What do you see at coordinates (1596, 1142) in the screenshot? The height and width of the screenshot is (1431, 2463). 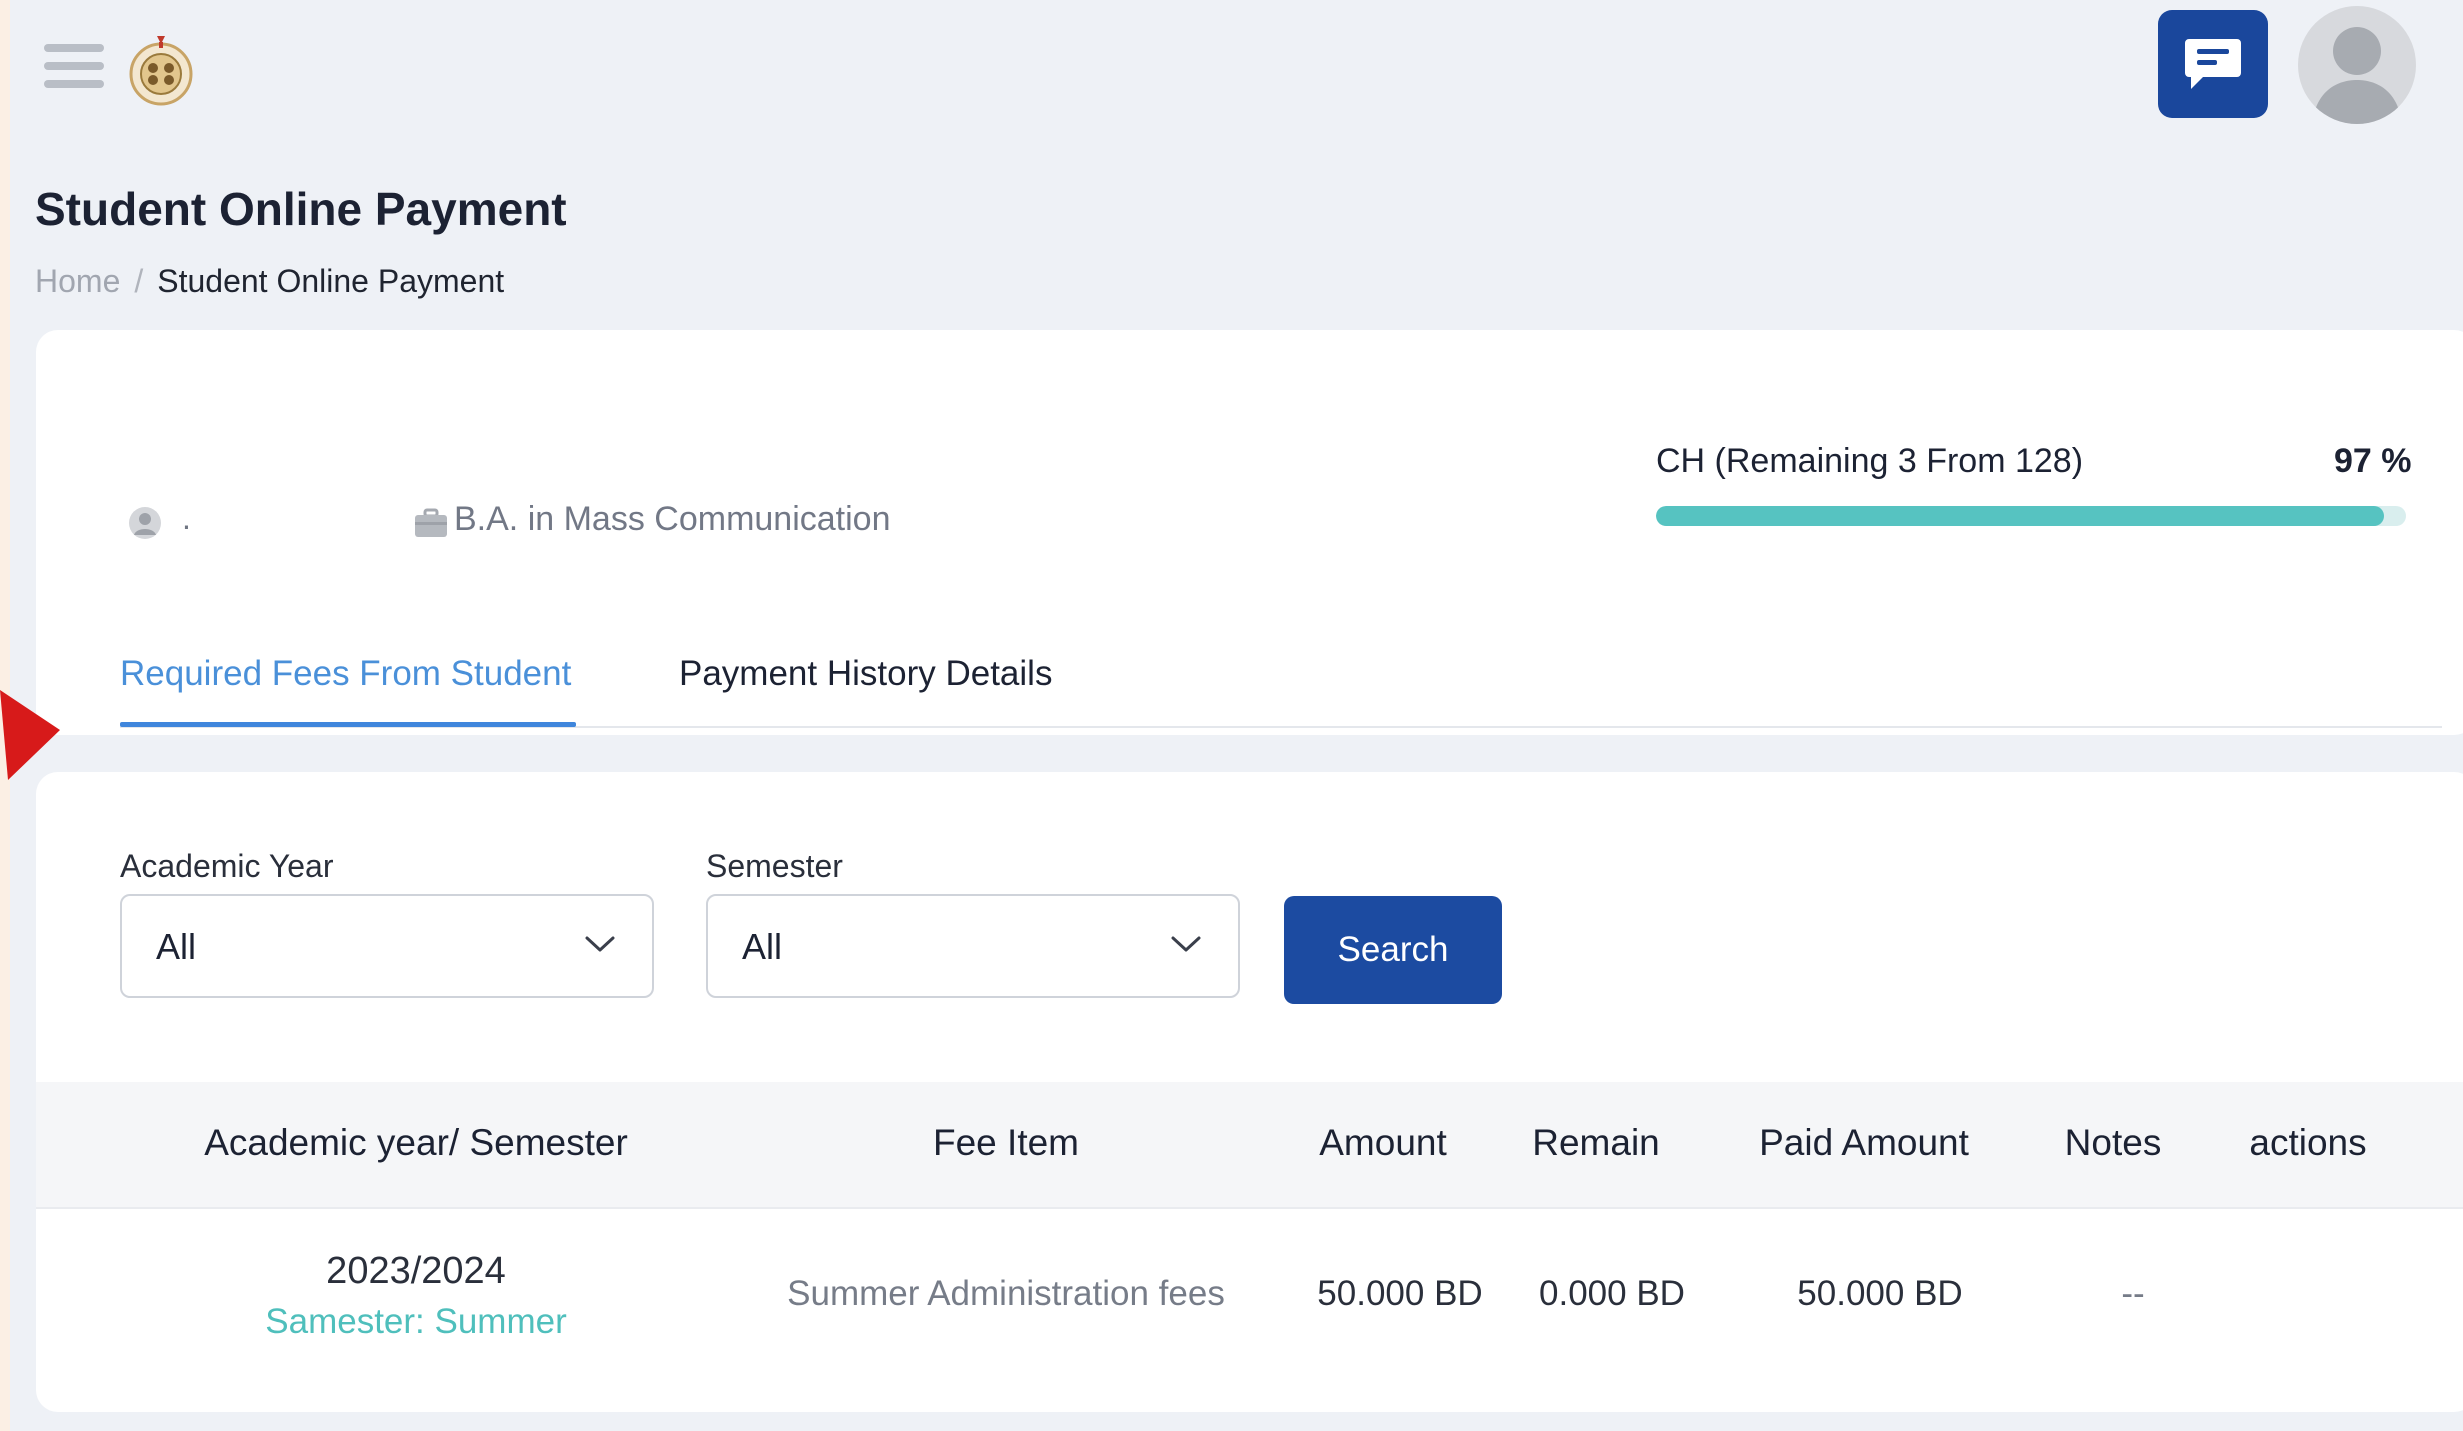 I see `column-header-remain: Remain` at bounding box center [1596, 1142].